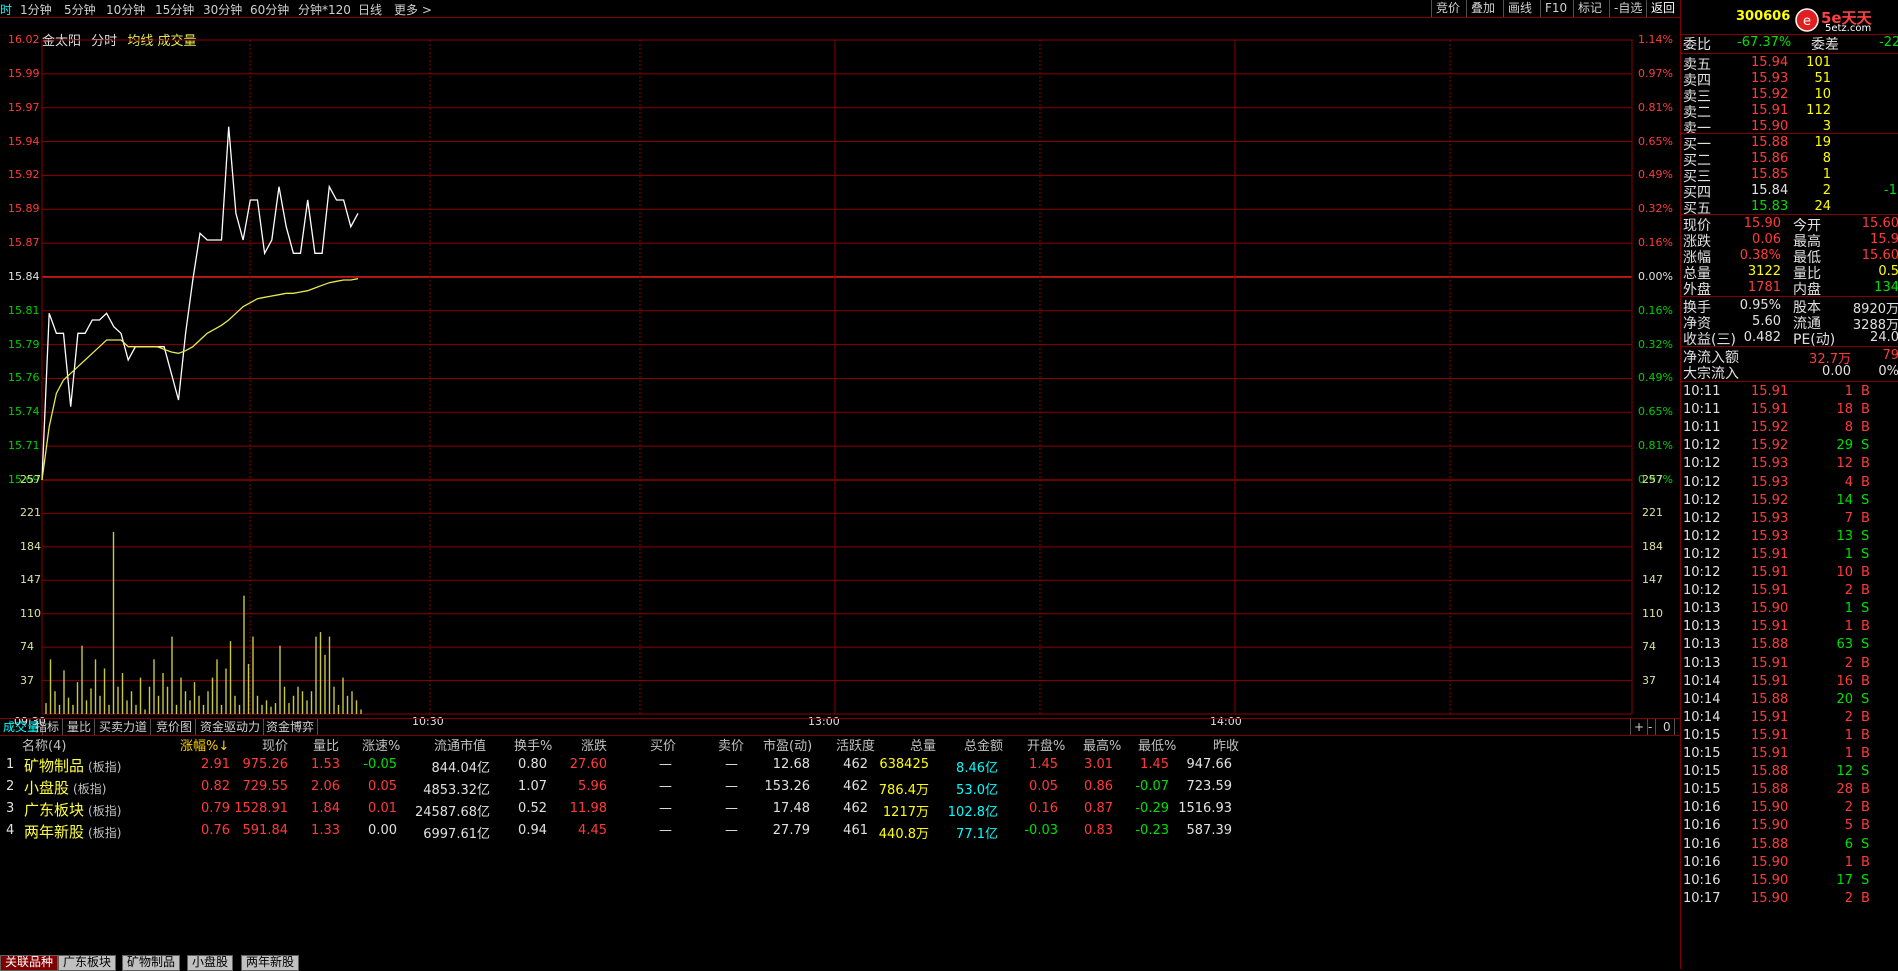 The image size is (1898, 971). Describe the element at coordinates (80, 727) in the screenshot. I see `tab-volume-ratio: 量比` at that location.